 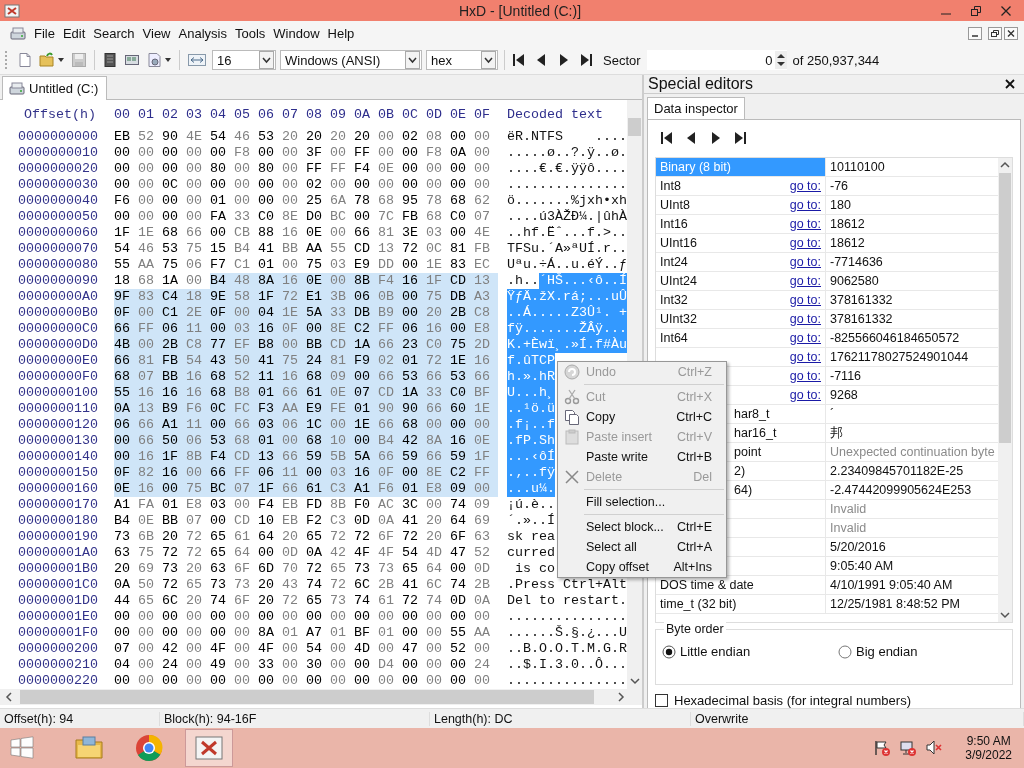 What do you see at coordinates (58, 249) in the screenshot?
I see `offset-label: 0000000070` at bounding box center [58, 249].